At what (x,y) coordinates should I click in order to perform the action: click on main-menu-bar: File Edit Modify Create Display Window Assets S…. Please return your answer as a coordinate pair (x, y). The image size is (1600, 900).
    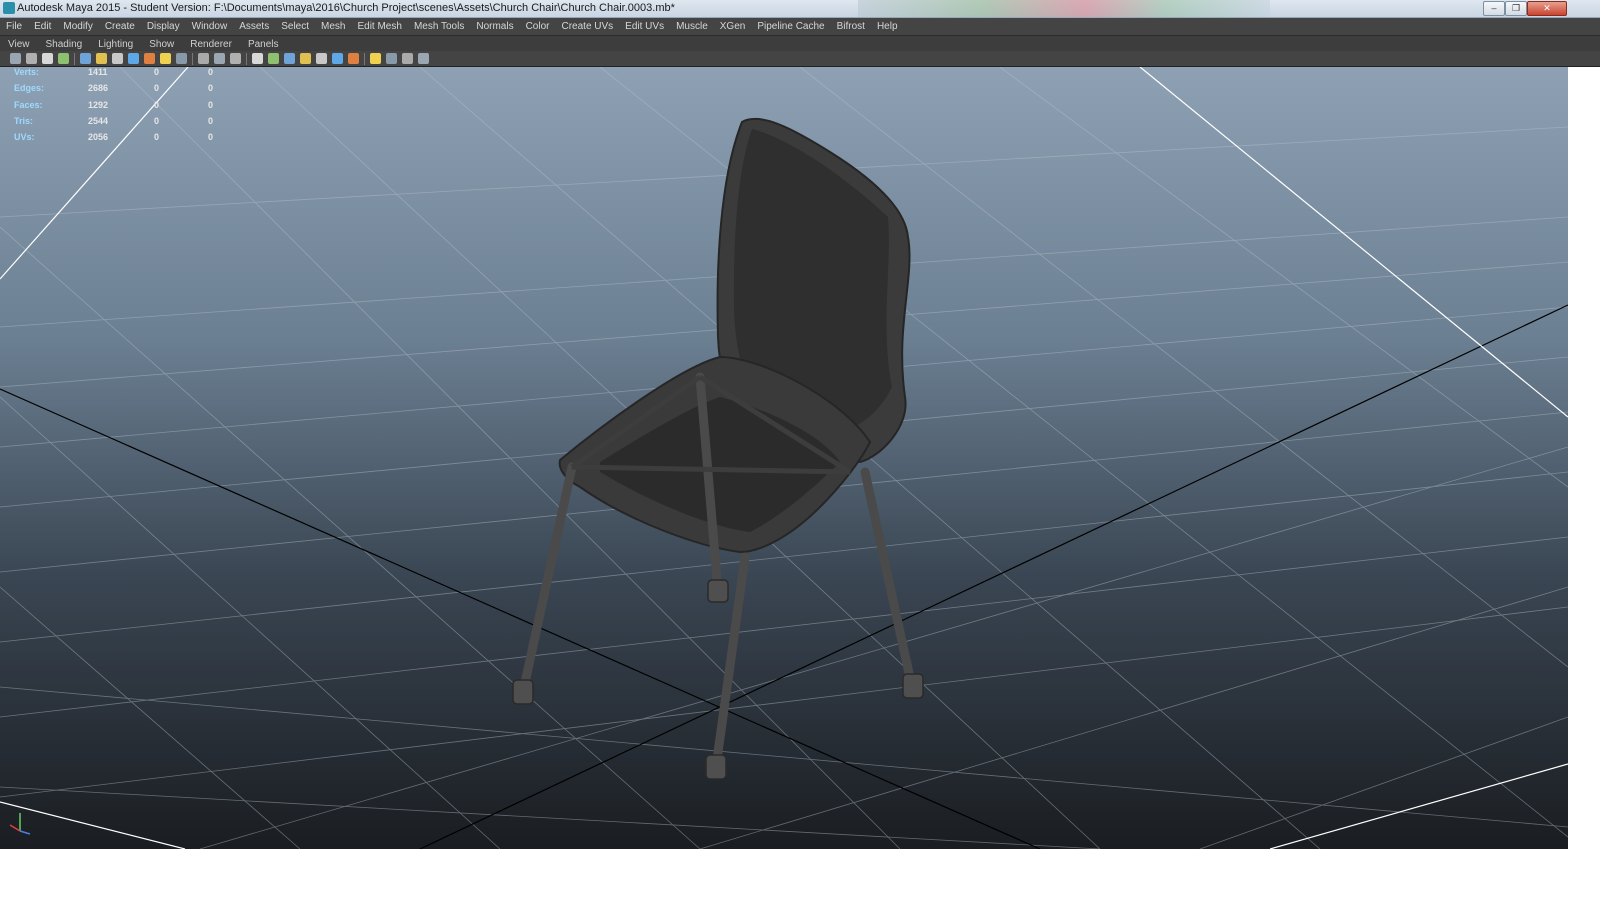
    Looking at the image, I should click on (800, 26).